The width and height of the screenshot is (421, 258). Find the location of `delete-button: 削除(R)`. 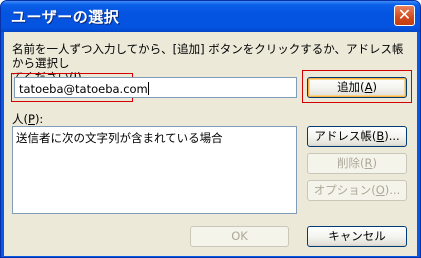

delete-button: 削除(R) is located at coordinates (357, 163).